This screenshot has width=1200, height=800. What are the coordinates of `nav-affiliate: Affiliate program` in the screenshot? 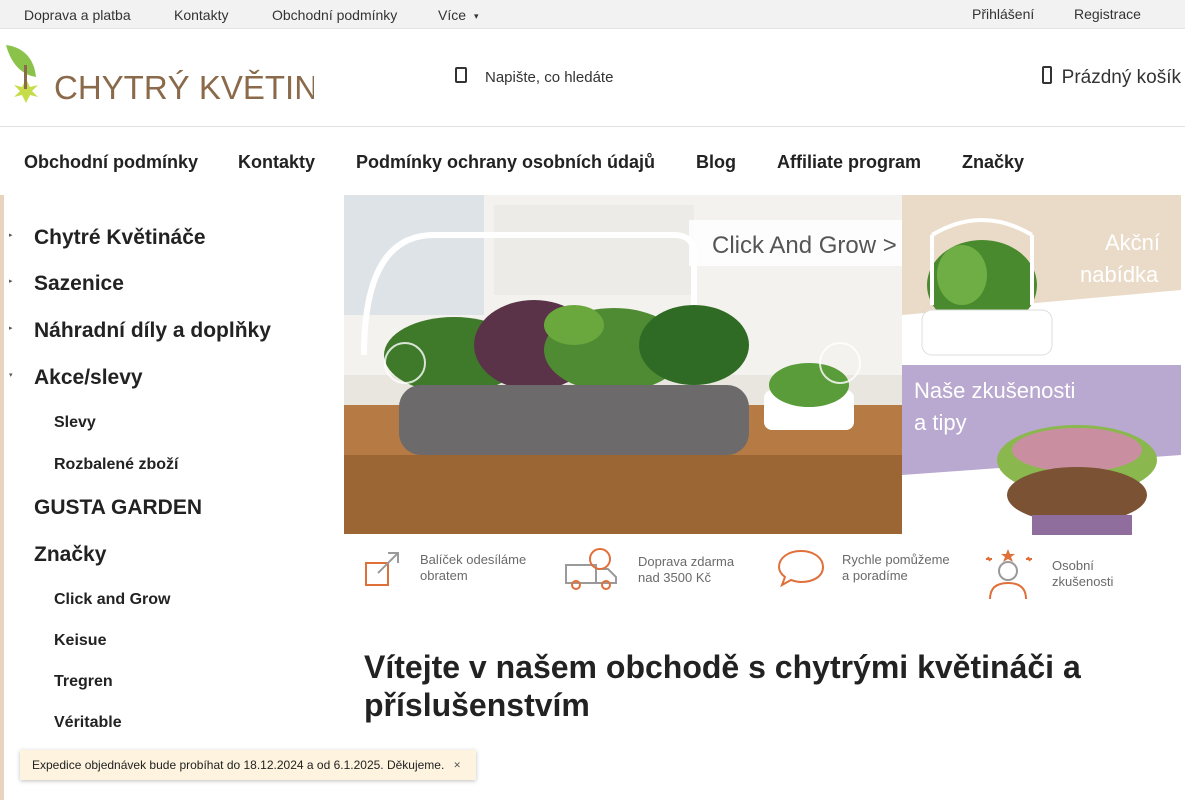 It's located at (849, 162).